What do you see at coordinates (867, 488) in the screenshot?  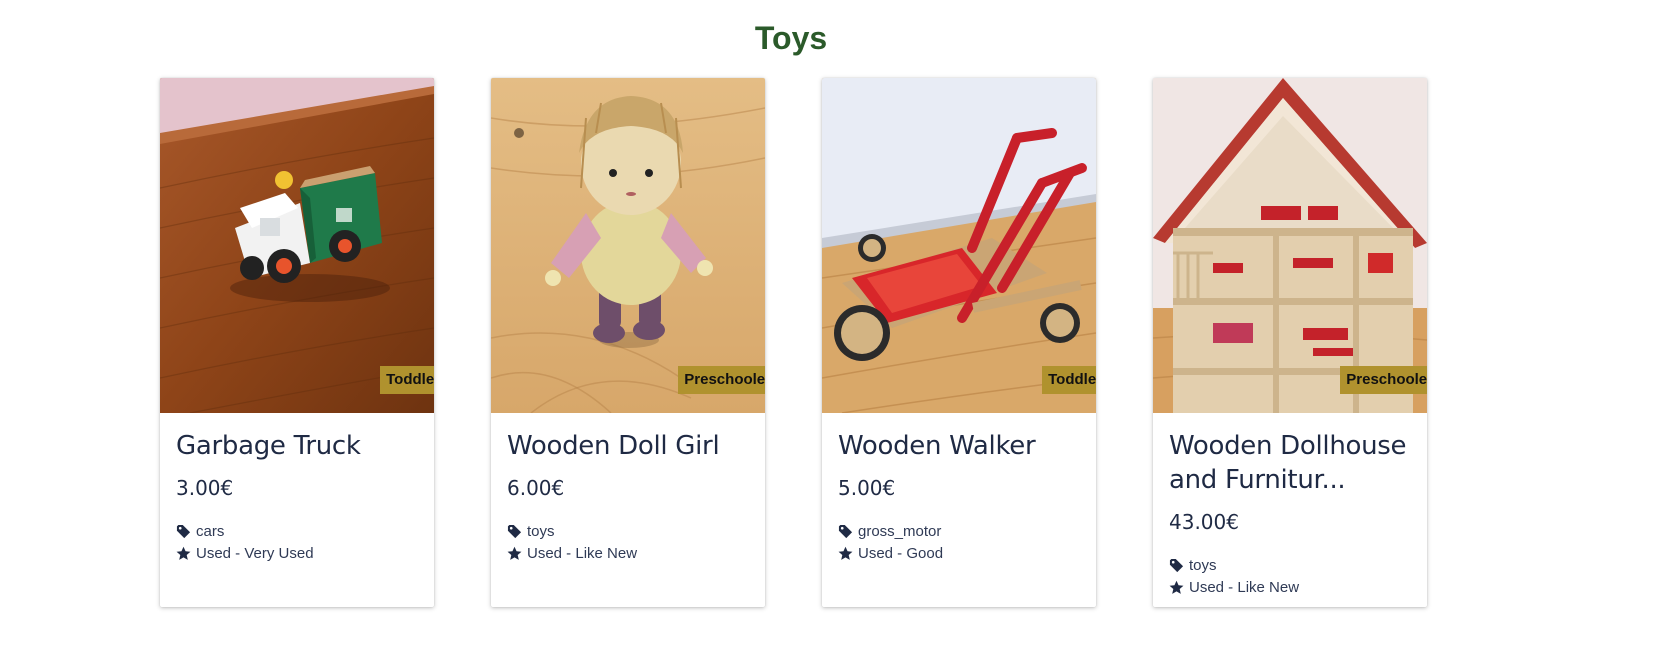 I see `product-price: 5.00€` at bounding box center [867, 488].